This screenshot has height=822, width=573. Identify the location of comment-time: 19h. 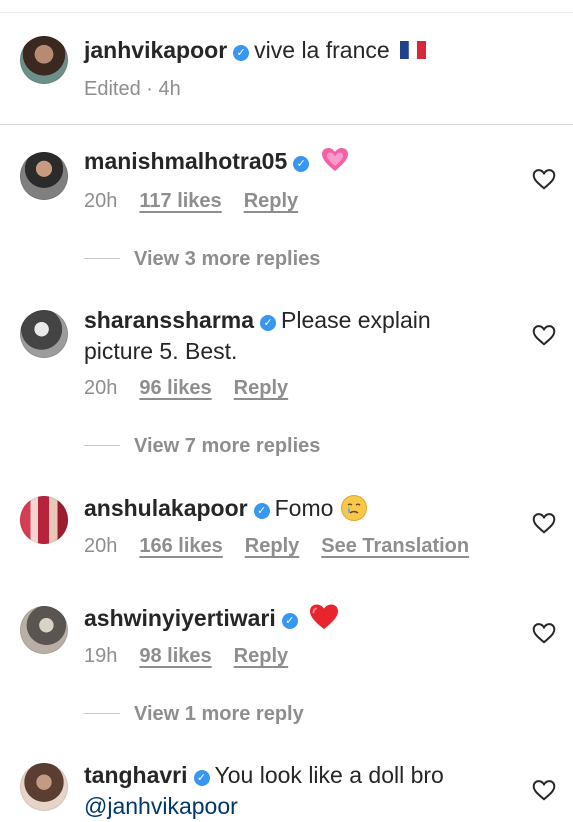
(101, 656).